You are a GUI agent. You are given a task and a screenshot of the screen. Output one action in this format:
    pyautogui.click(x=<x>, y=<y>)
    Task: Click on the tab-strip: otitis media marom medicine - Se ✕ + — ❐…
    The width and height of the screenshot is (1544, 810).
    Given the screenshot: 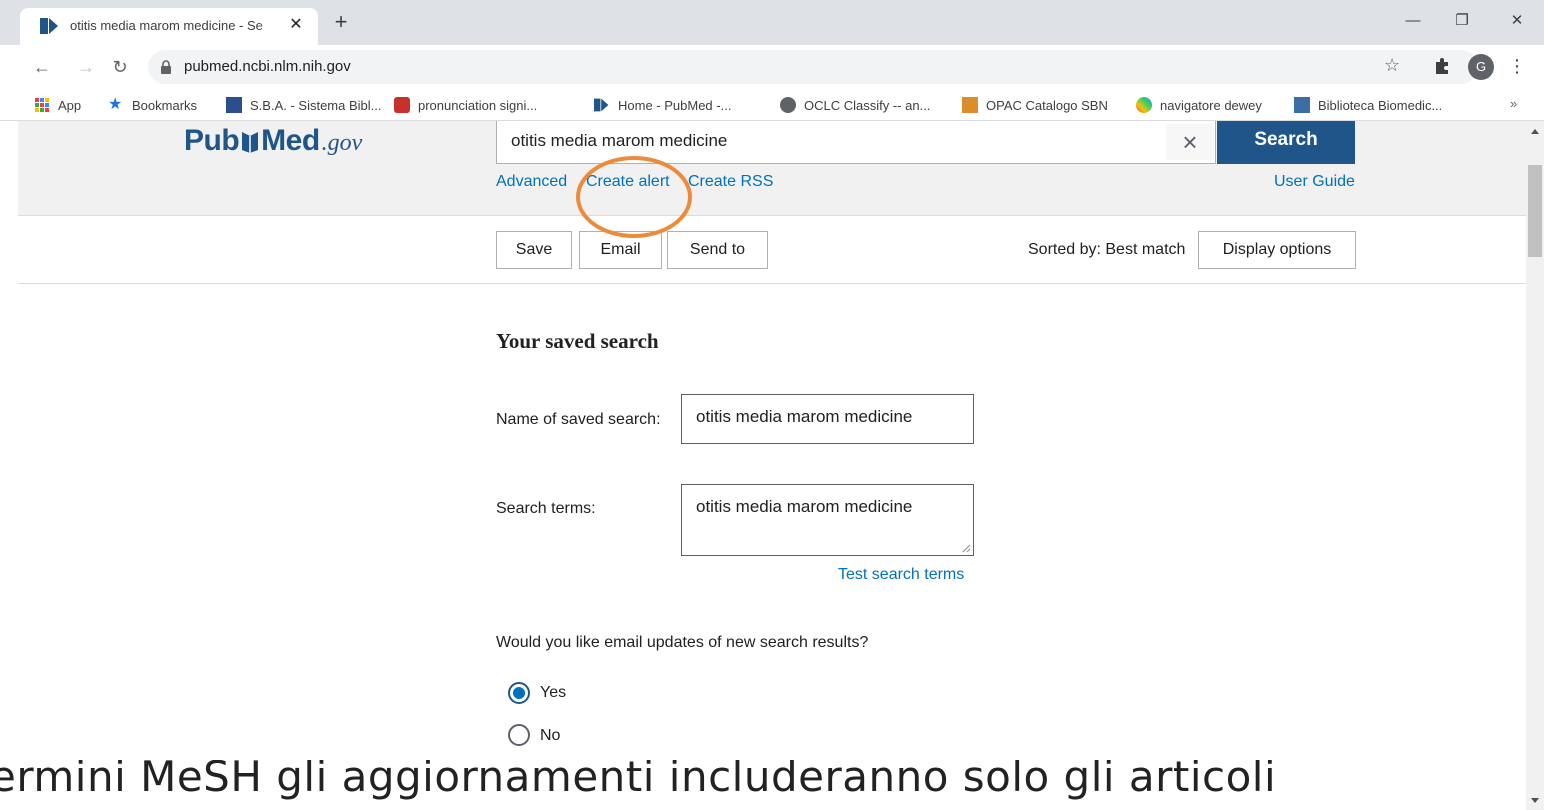 What is the action you would take?
    pyautogui.click(x=772, y=22)
    